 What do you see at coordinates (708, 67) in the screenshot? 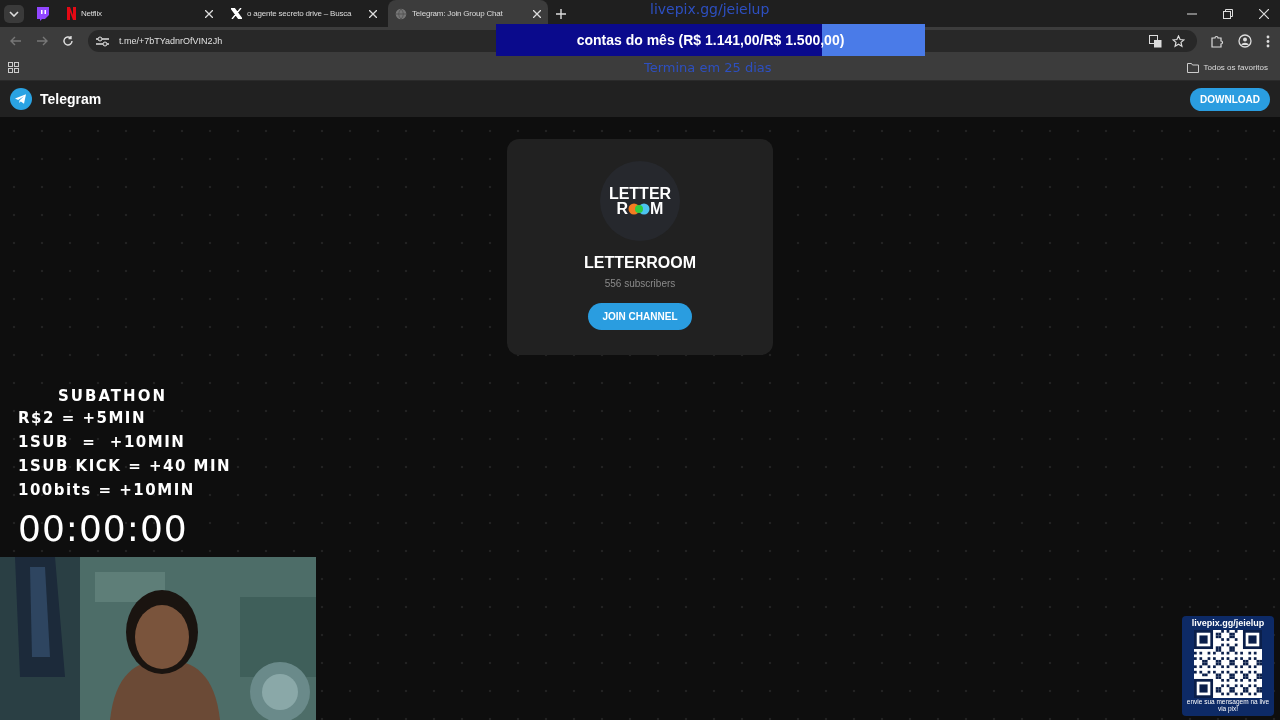
I see `goal-deadline: Termina em 25 dias` at bounding box center [708, 67].